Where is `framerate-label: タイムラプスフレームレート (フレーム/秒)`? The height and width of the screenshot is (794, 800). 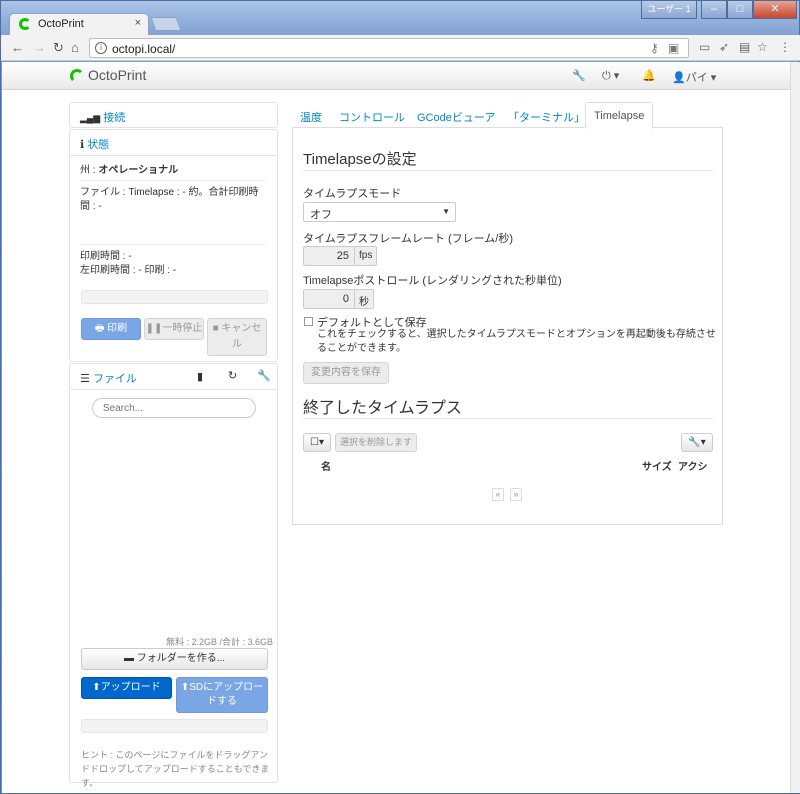
framerate-label: タイムラプスフレームレート (フレーム/秒) is located at coordinates (408, 239).